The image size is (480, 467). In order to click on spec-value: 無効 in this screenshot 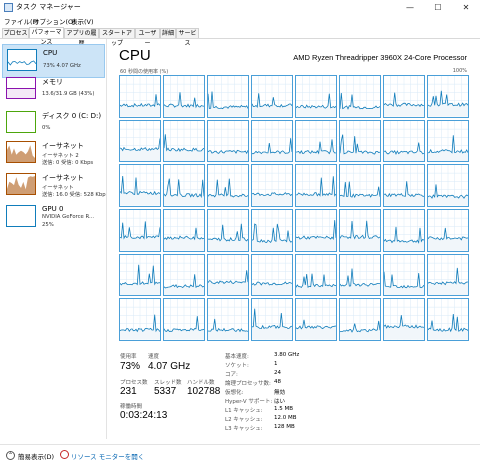, I will do `click(280, 393)`.